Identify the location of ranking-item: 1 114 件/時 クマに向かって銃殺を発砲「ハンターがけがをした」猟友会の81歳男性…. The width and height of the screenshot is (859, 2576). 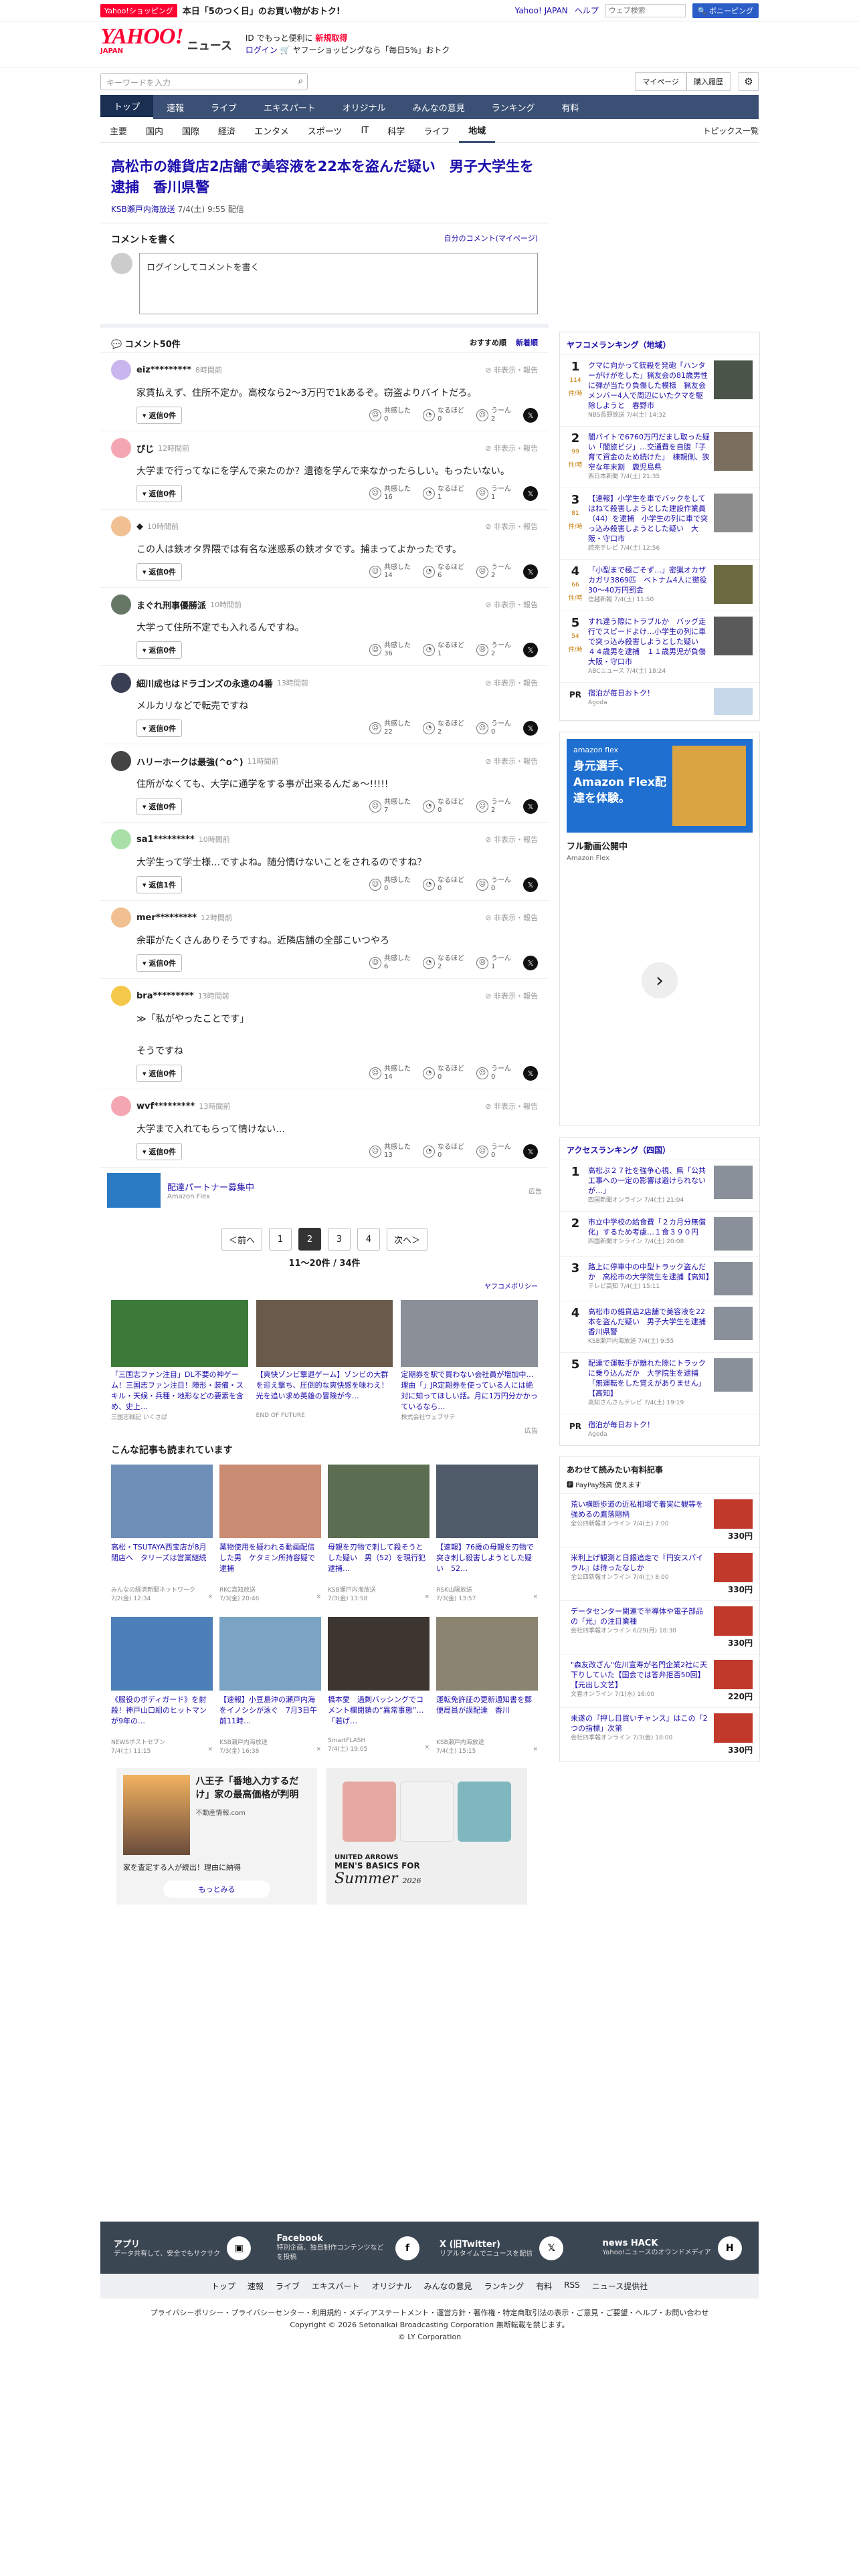
(660, 390).